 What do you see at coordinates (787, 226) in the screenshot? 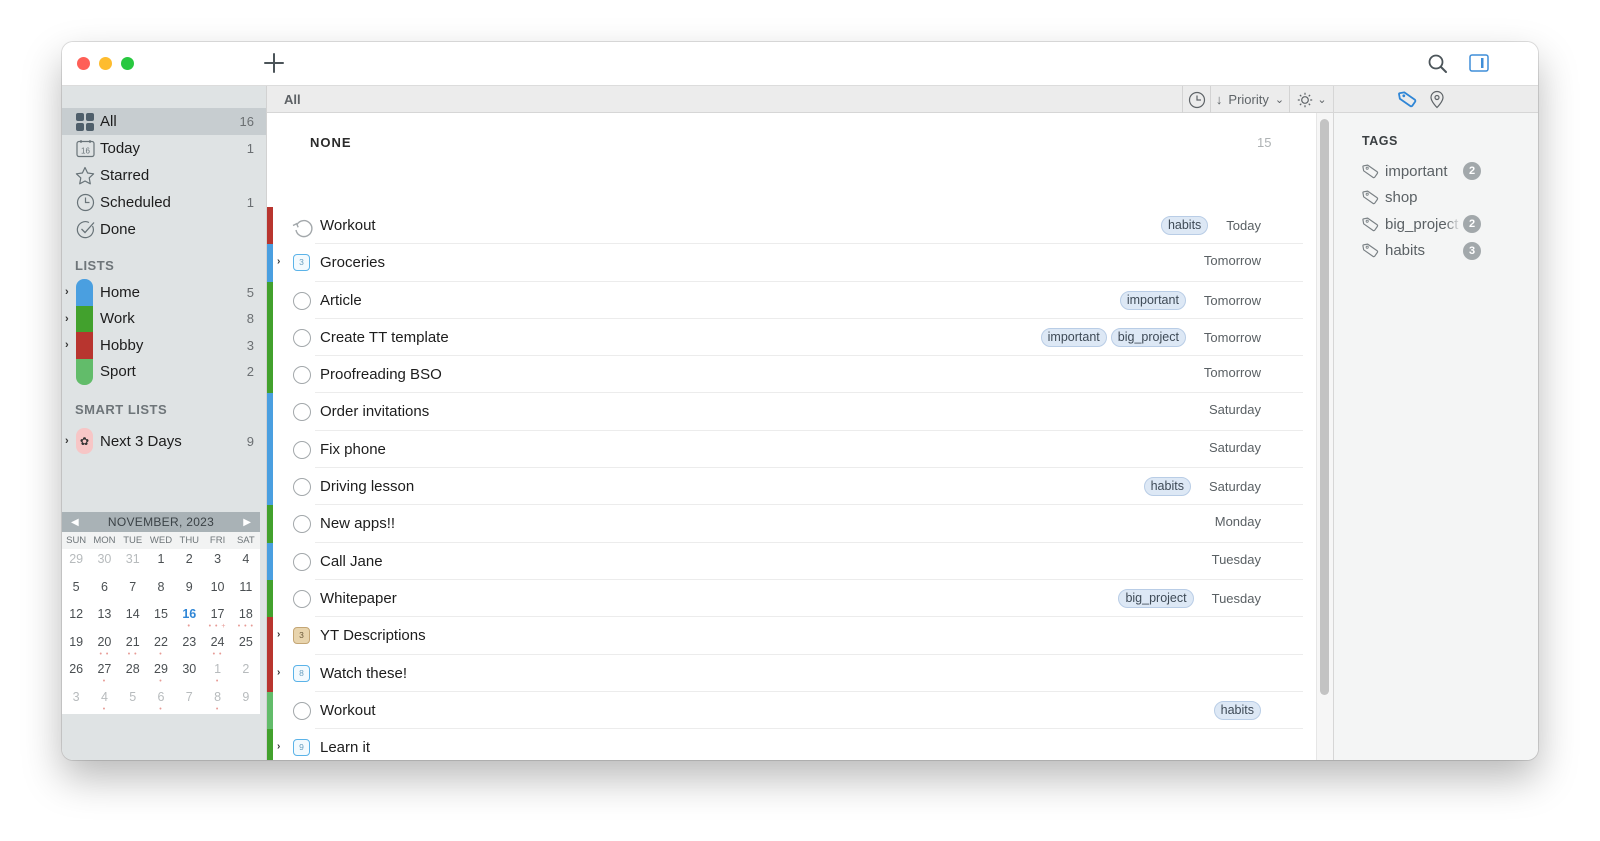
I see `task-row: Workout habits Today` at bounding box center [787, 226].